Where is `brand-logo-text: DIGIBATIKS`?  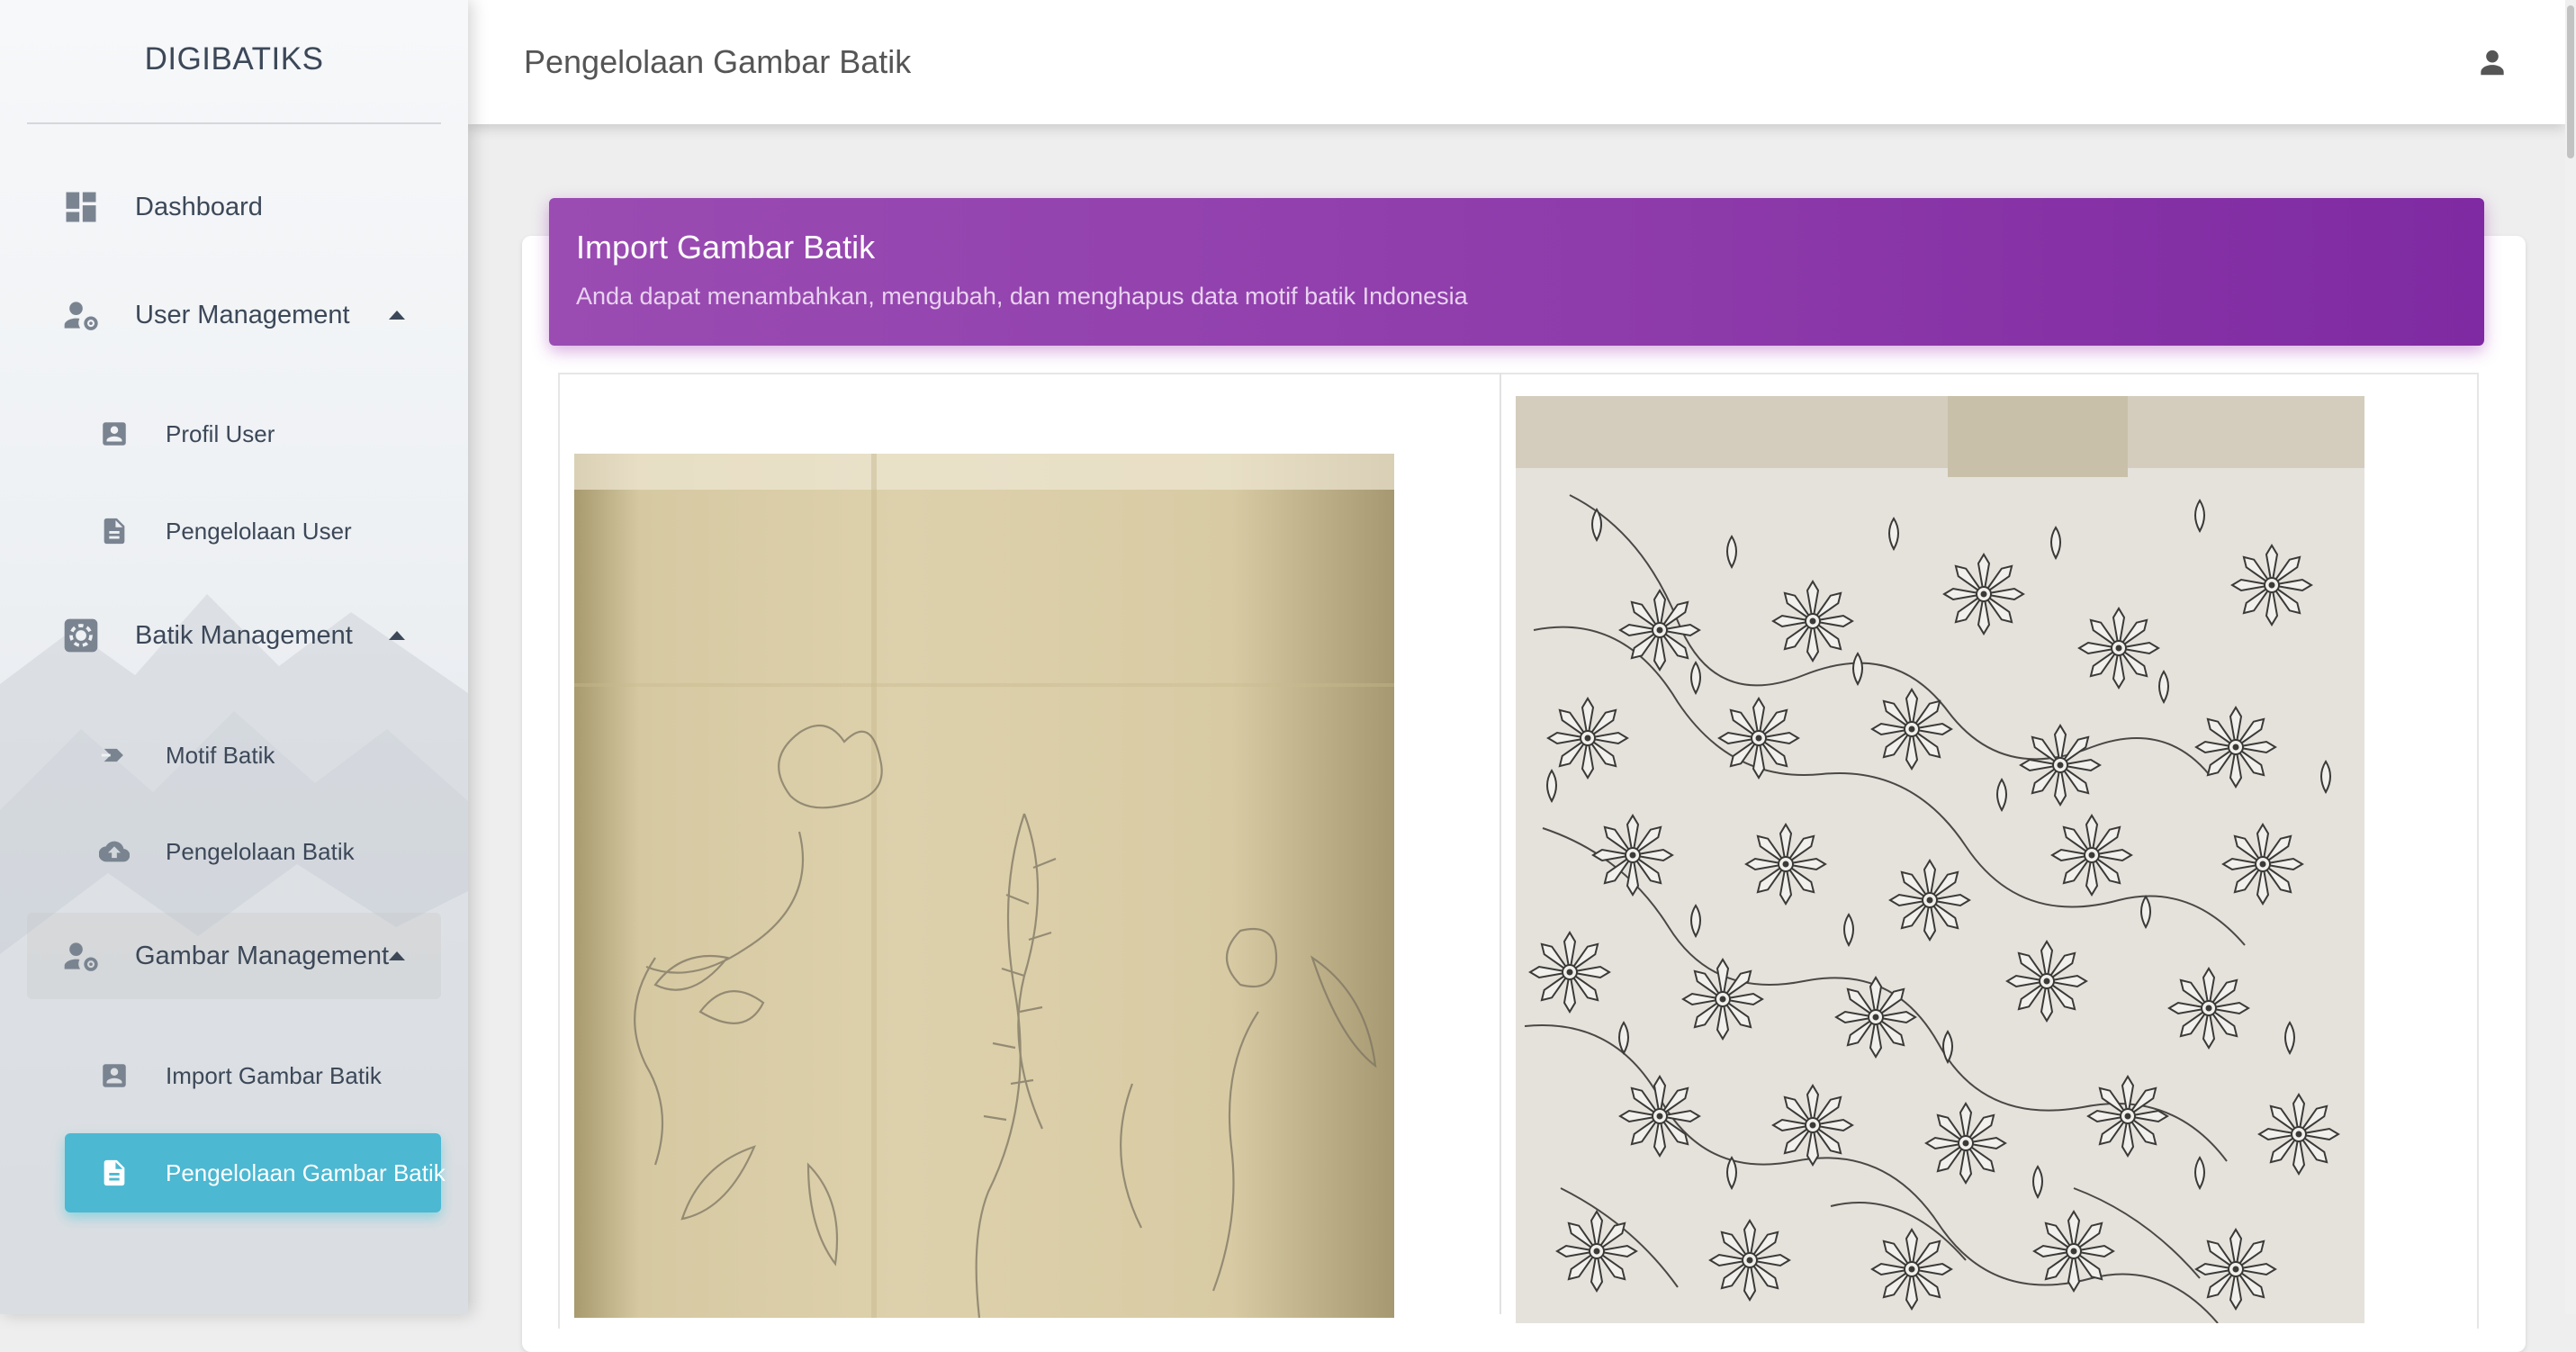 brand-logo-text: DIGIBATIKS is located at coordinates (234, 59).